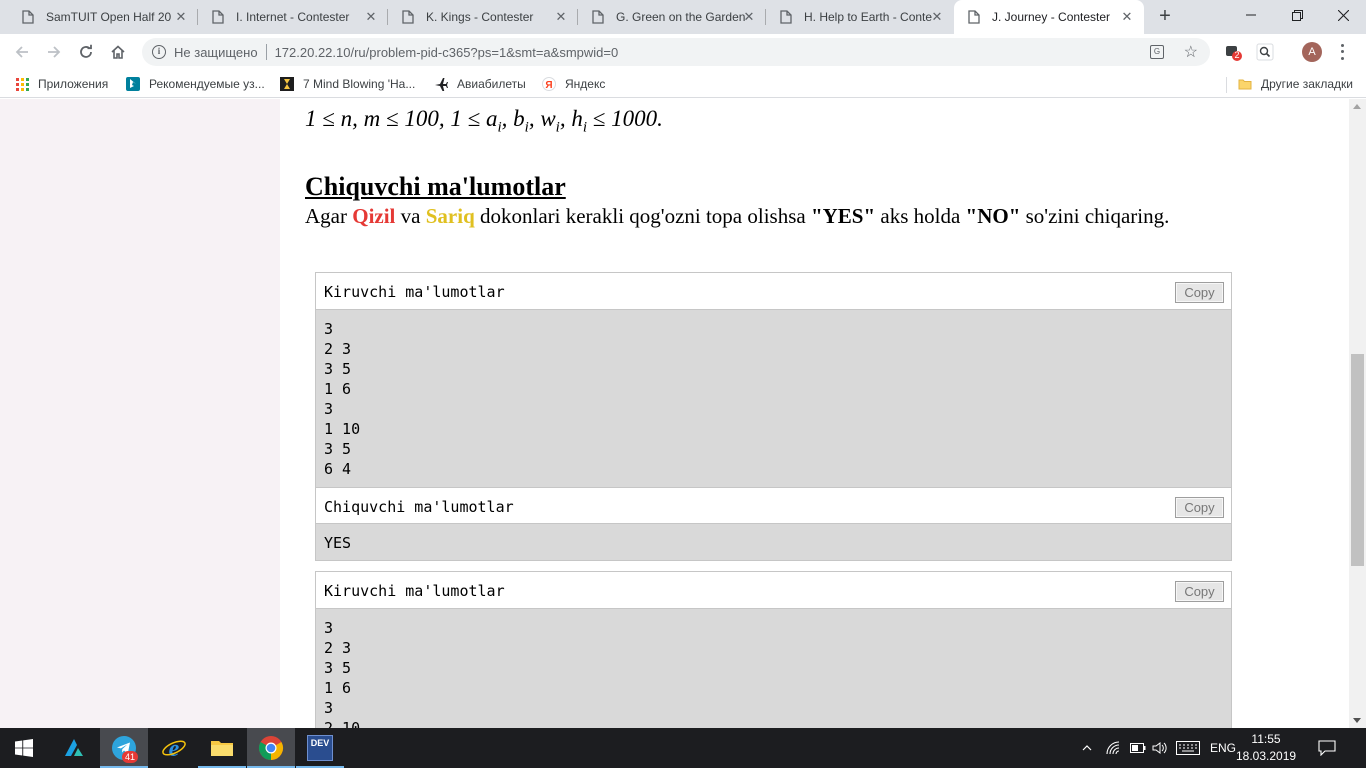 This screenshot has height=768, width=1366. I want to click on network-icon, so click(1114, 748).